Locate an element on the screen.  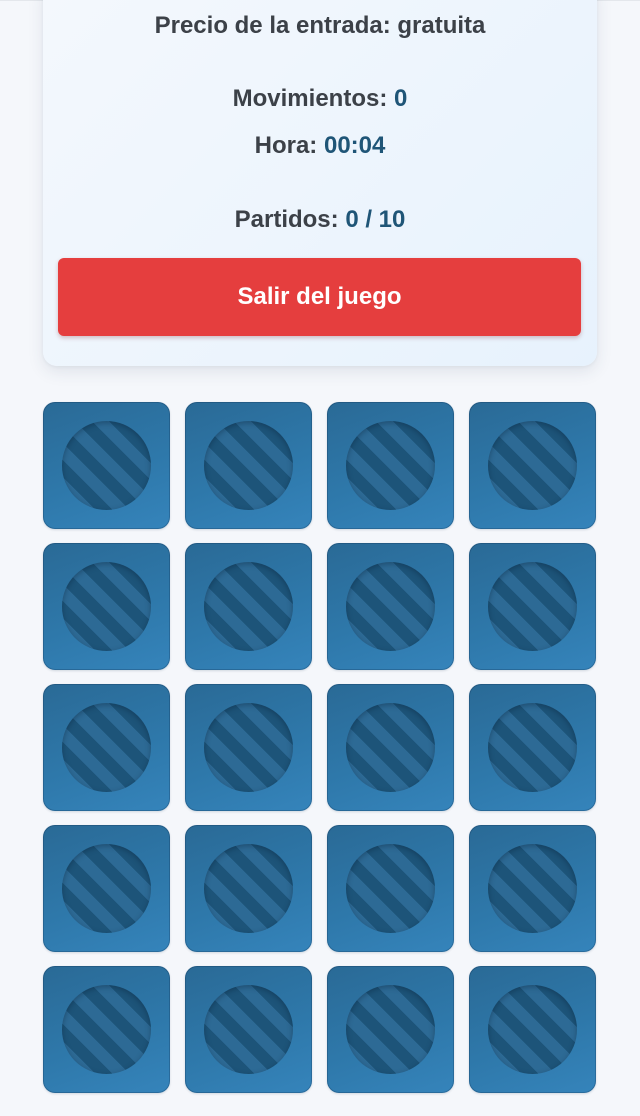
time-line: Hora: 00:04 is located at coordinates (320, 146).